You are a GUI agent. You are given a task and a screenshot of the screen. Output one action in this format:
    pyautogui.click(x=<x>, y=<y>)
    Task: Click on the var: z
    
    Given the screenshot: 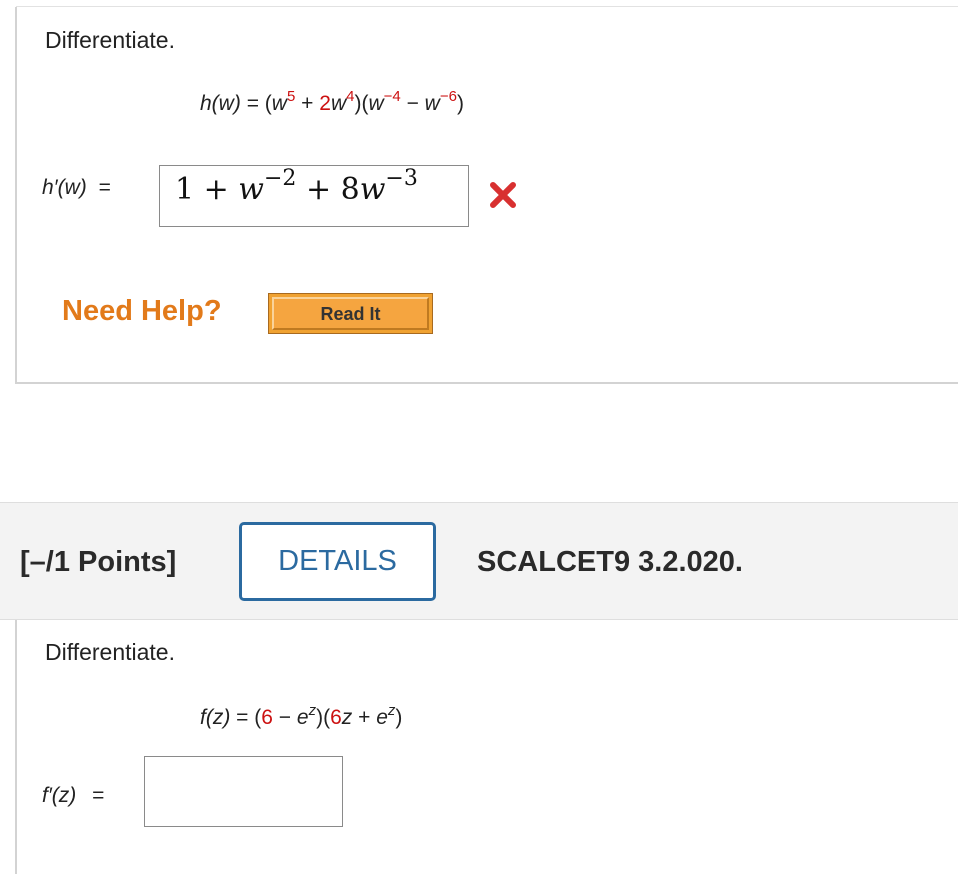 What is the action you would take?
    pyautogui.click(x=347, y=717)
    